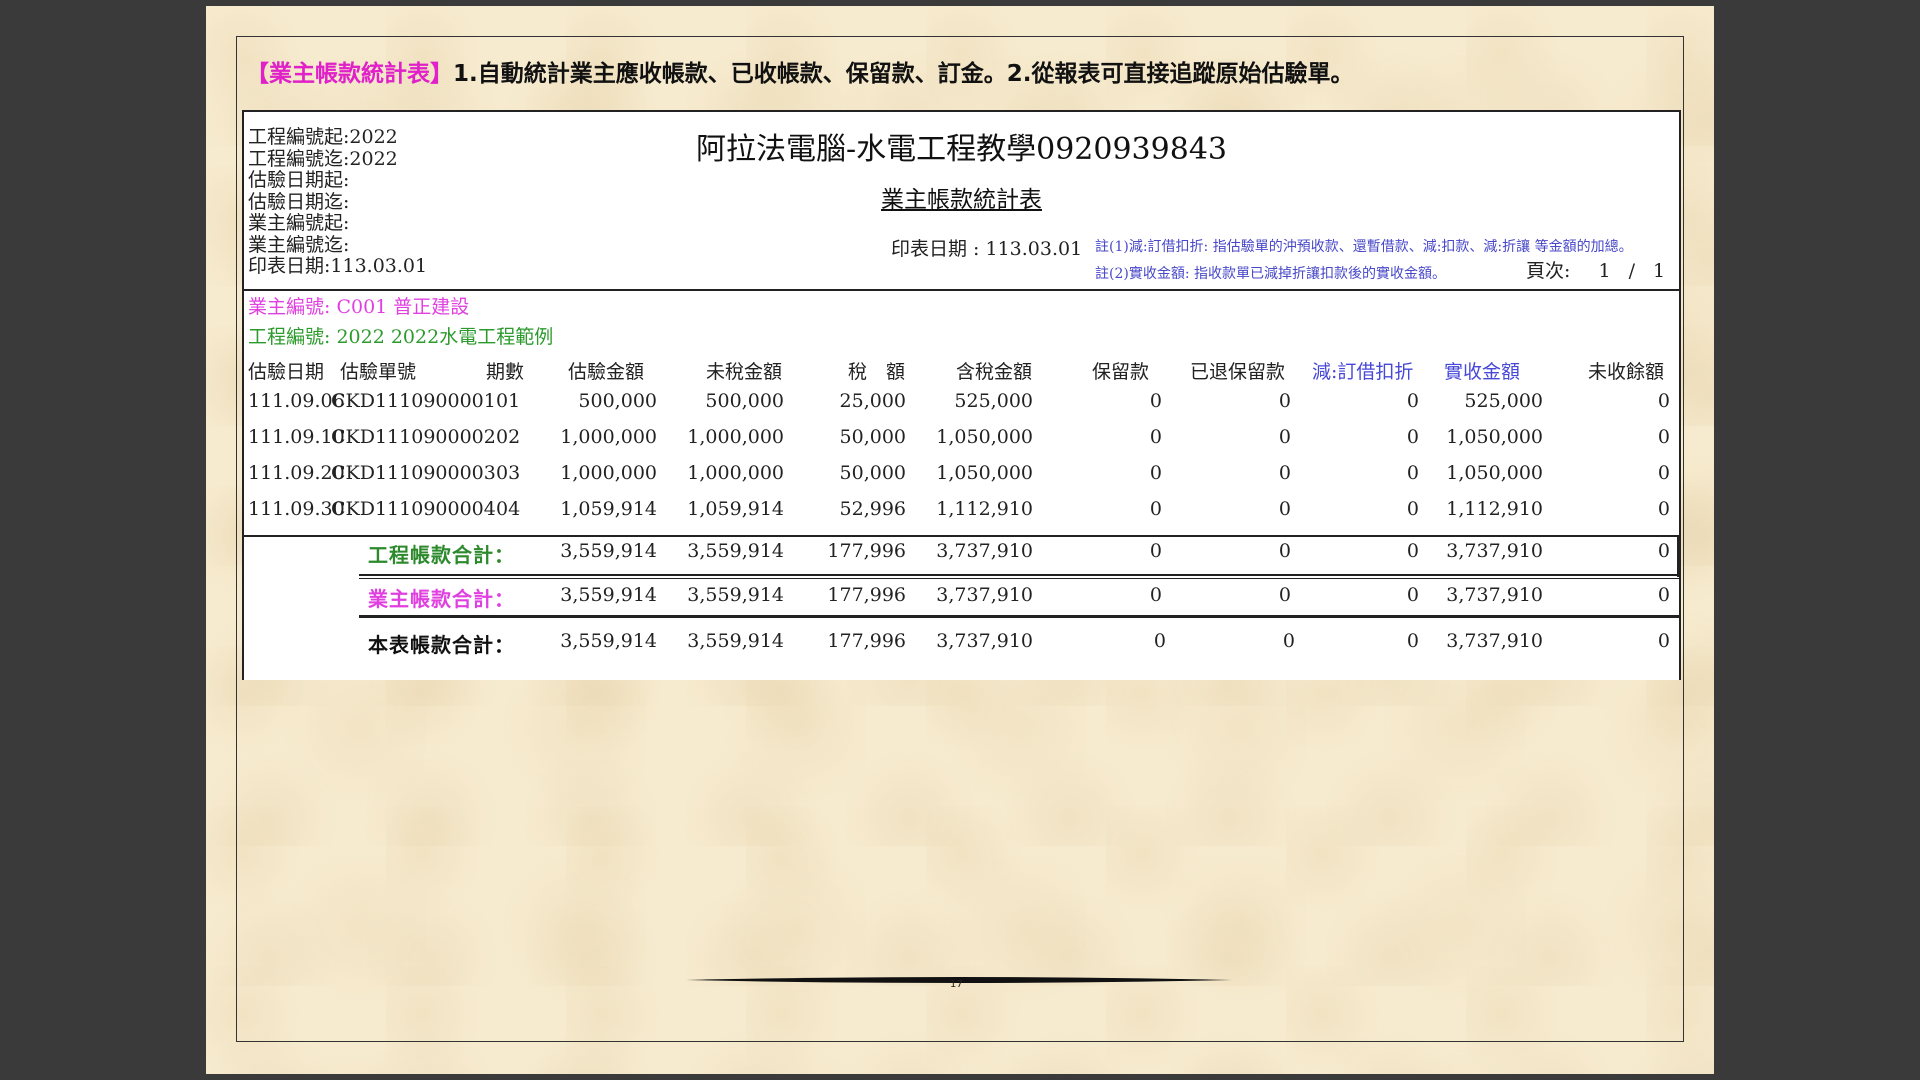 The image size is (1920, 1080). I want to click on table-cell: CKD1110900001, so click(413, 401).